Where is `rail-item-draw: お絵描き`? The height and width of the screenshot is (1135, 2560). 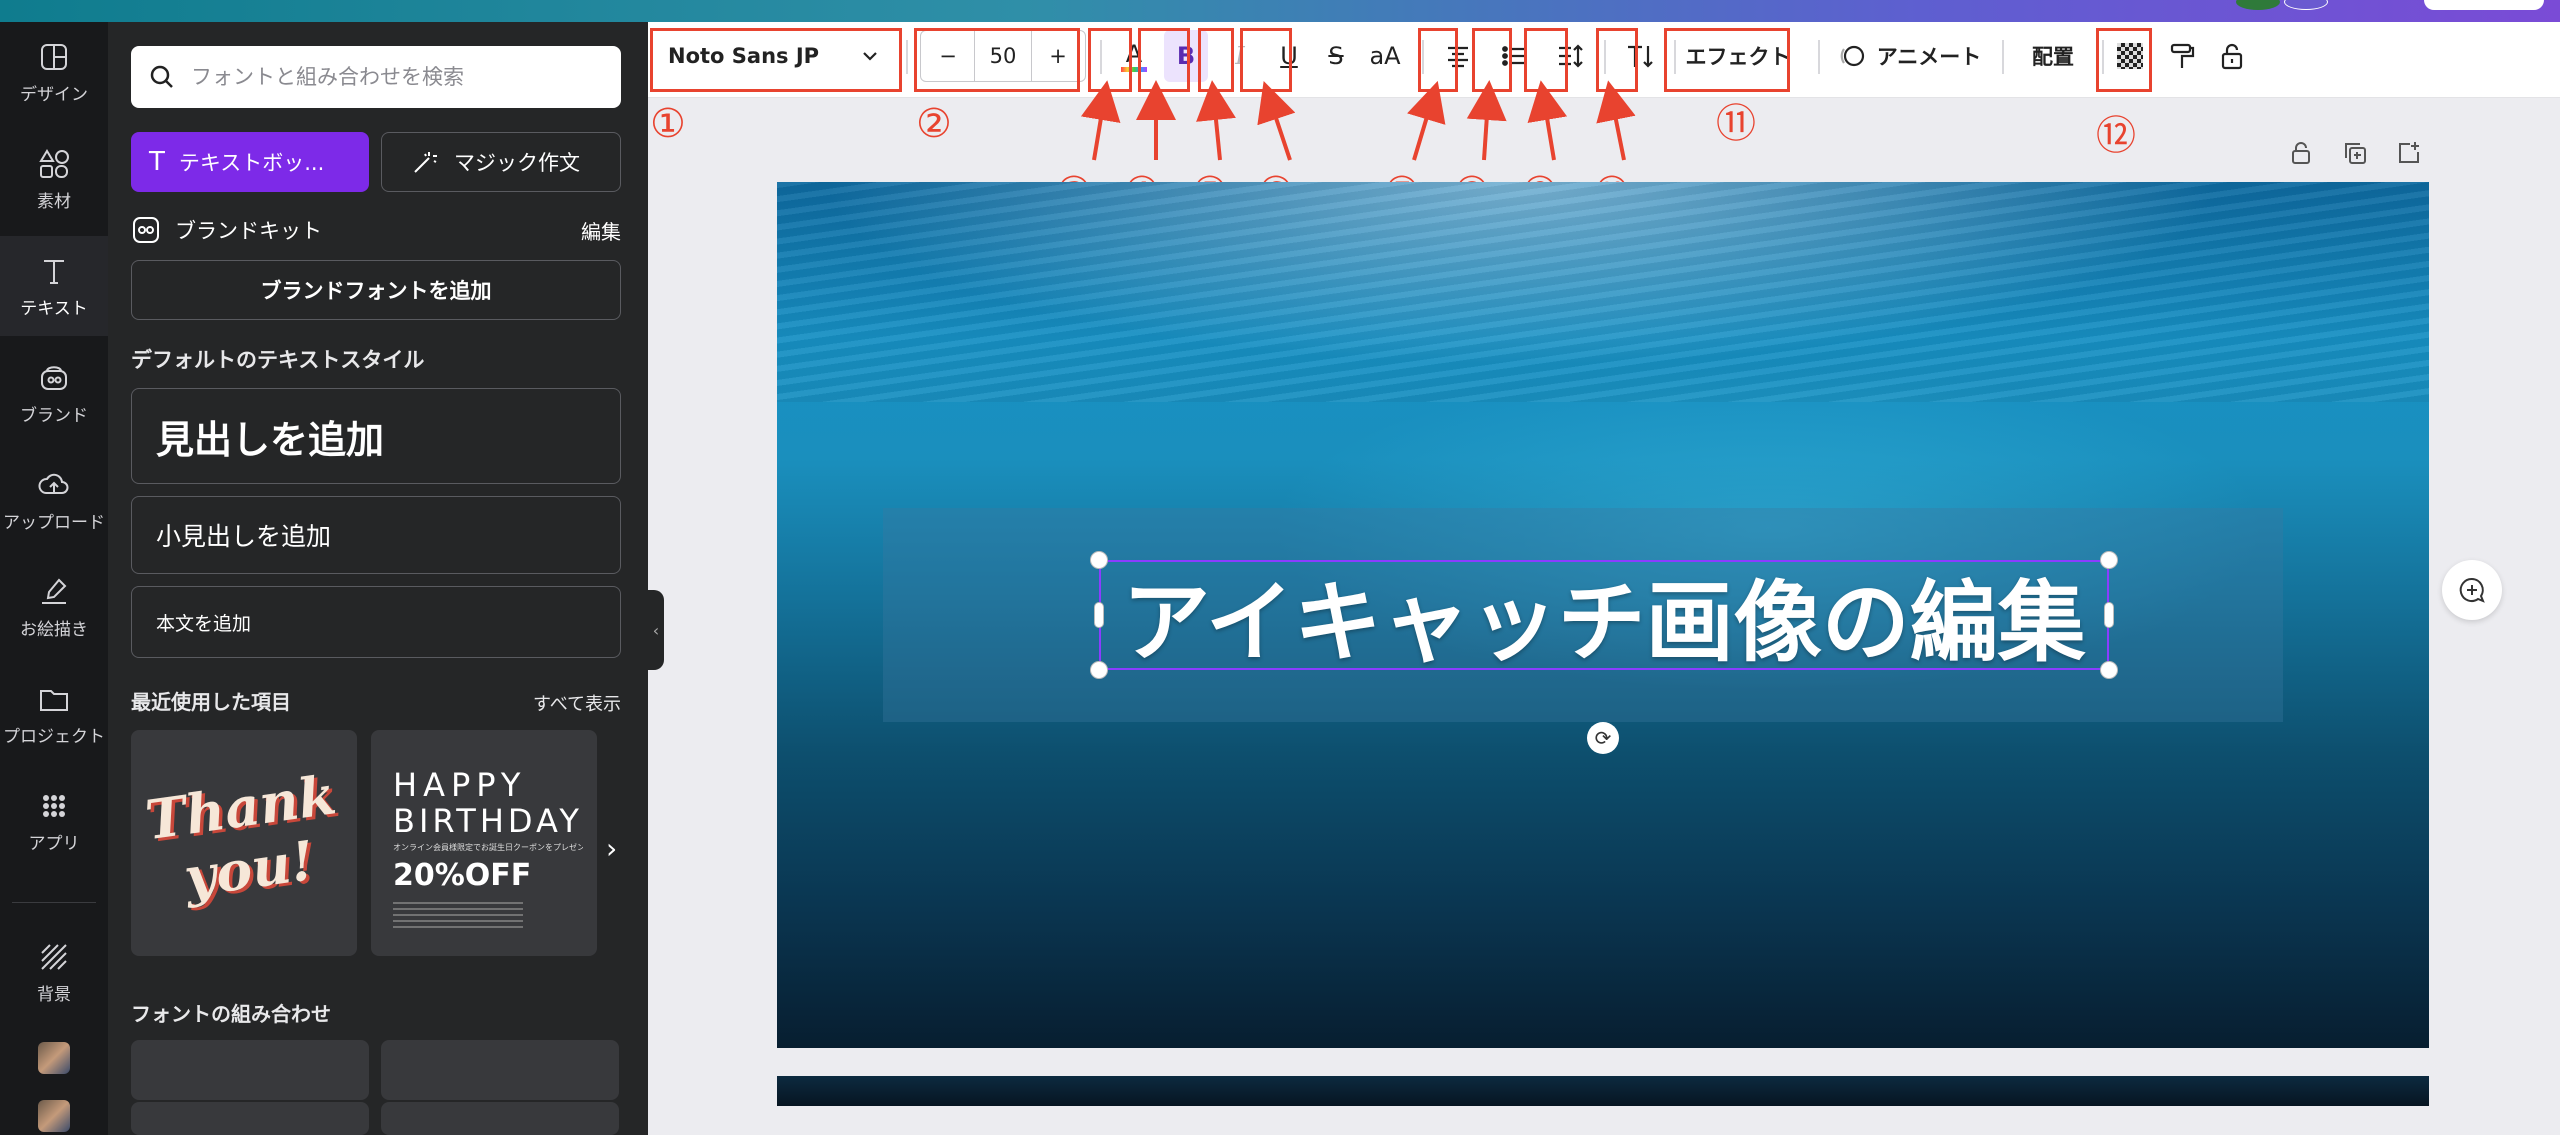
rail-item-draw: お絵描き is located at coordinates (54, 607).